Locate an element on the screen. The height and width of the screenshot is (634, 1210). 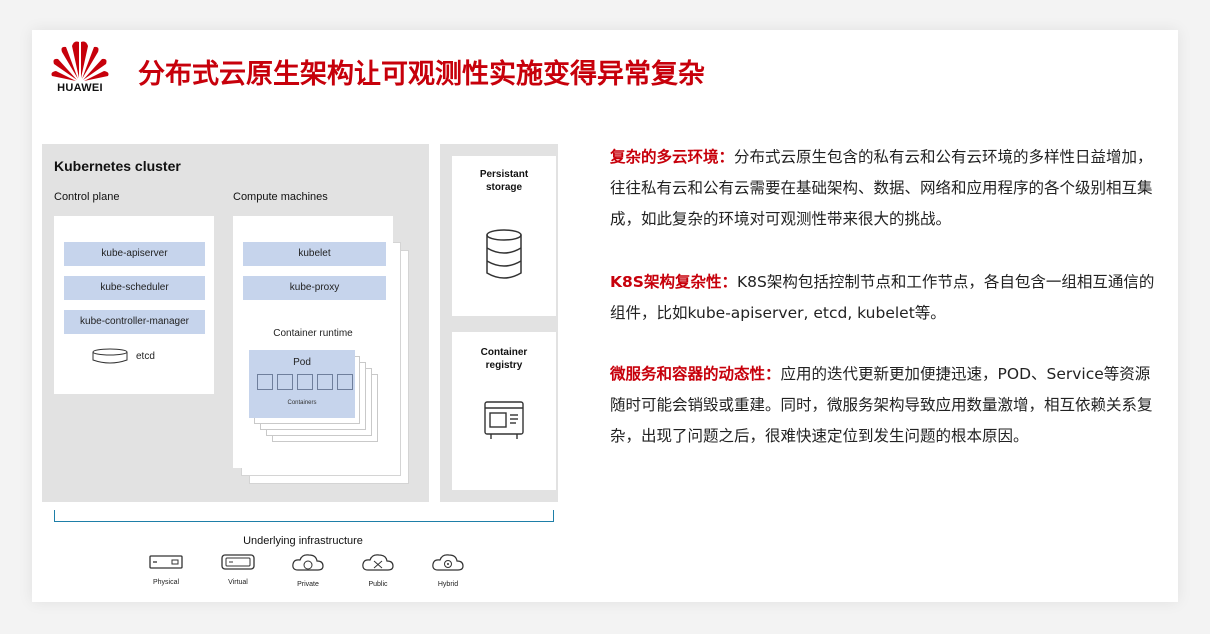
etcd: etcd is located at coordinates (123, 356).